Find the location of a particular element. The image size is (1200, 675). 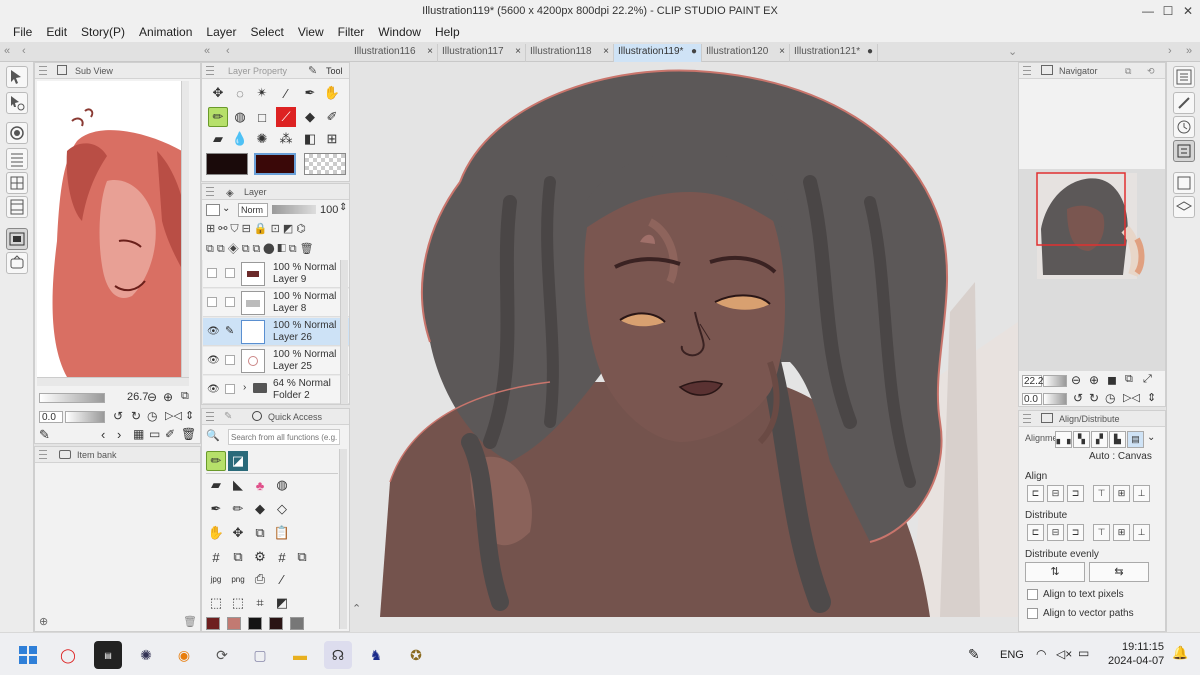

sub-view-rotation-field: 0.0 is located at coordinates (51, 417).